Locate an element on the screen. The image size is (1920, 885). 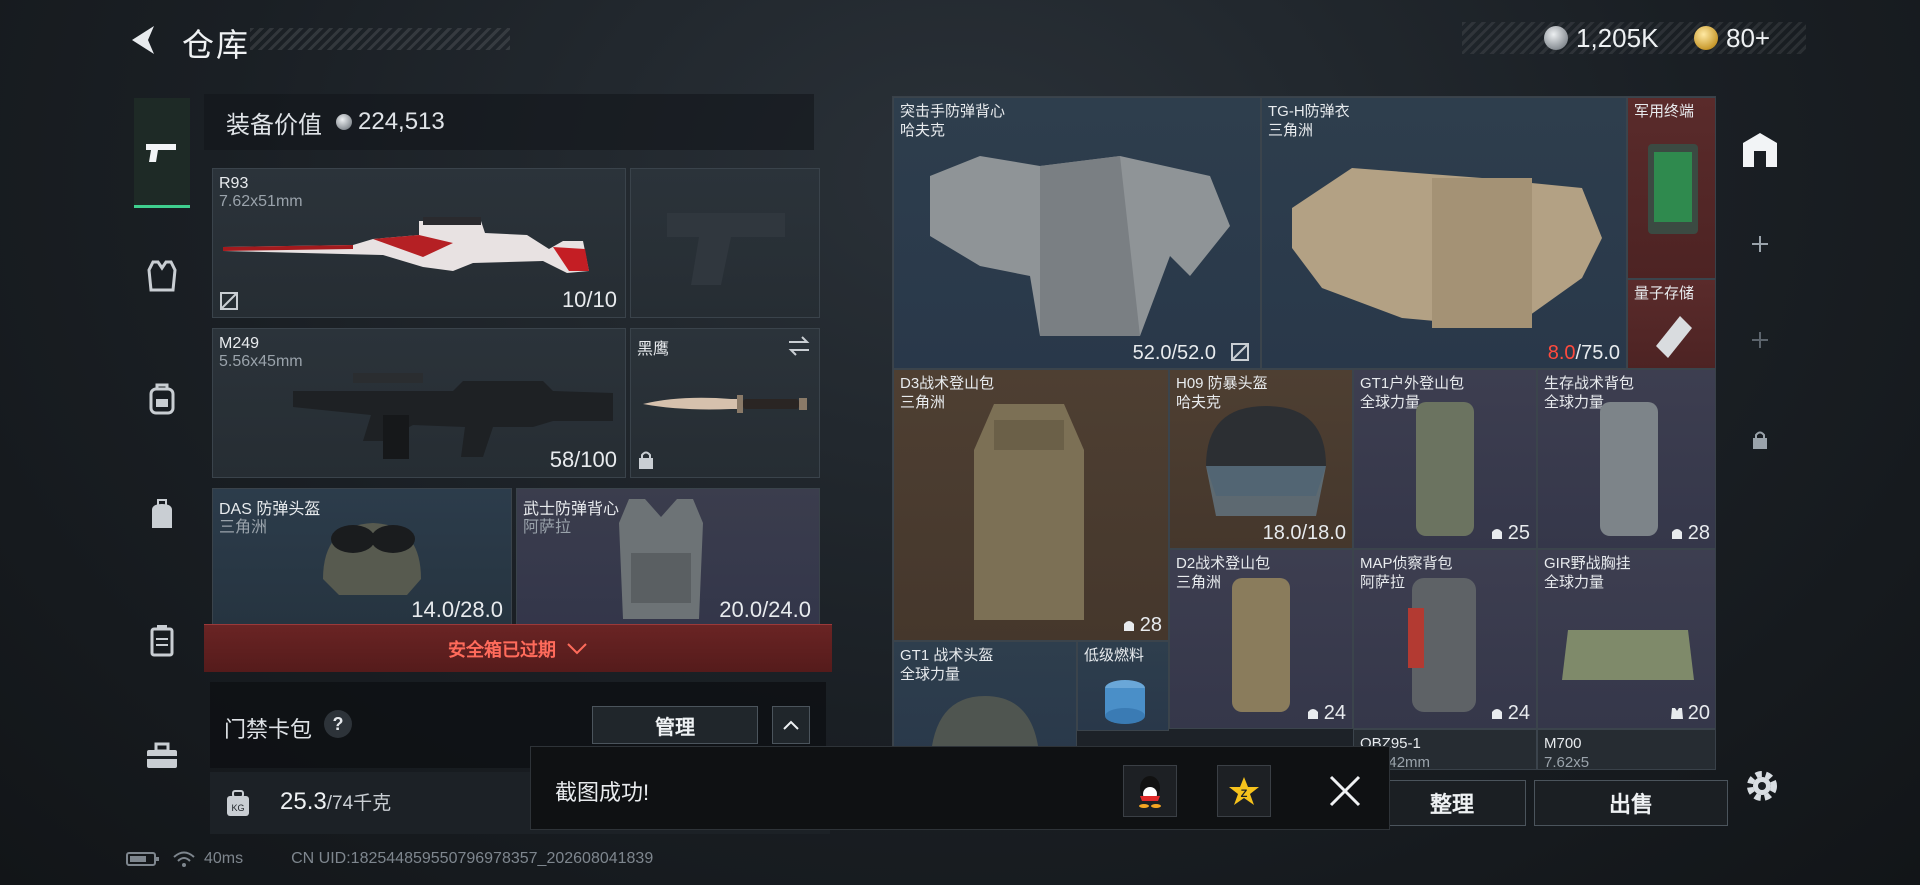
toast-close-button is located at coordinates (1345, 791).